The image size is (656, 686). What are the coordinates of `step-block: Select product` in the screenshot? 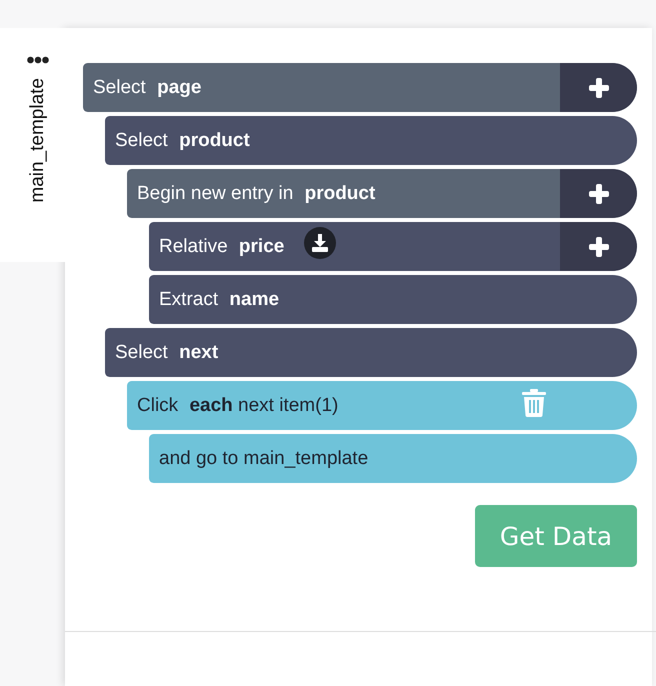 It's located at (371, 140).